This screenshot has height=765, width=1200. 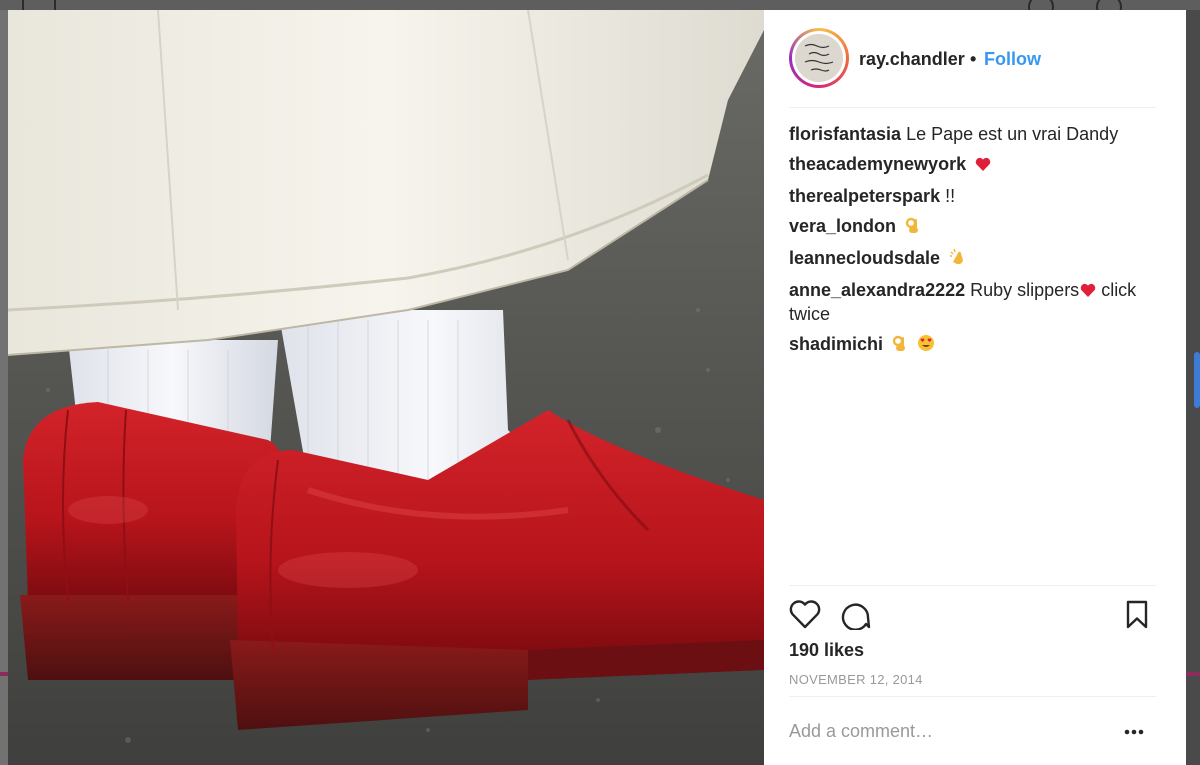 I want to click on likes-count: 190 likes, so click(x=826, y=650).